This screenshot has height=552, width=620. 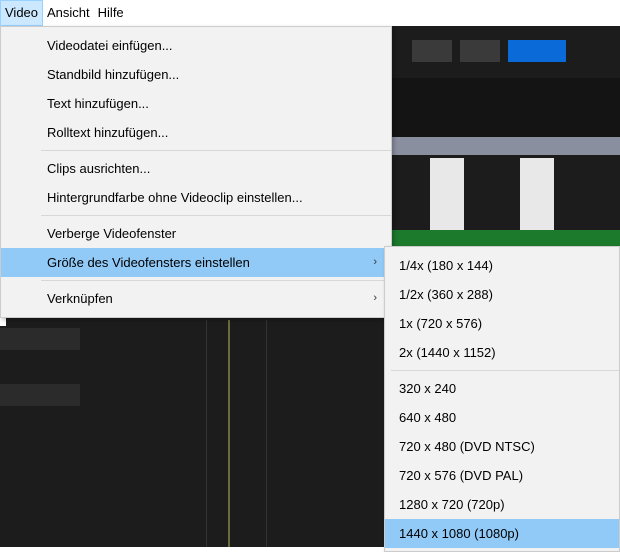 What do you see at coordinates (502, 265) in the screenshot?
I see `size-option-quarter: 1/4x (180 x 144)` at bounding box center [502, 265].